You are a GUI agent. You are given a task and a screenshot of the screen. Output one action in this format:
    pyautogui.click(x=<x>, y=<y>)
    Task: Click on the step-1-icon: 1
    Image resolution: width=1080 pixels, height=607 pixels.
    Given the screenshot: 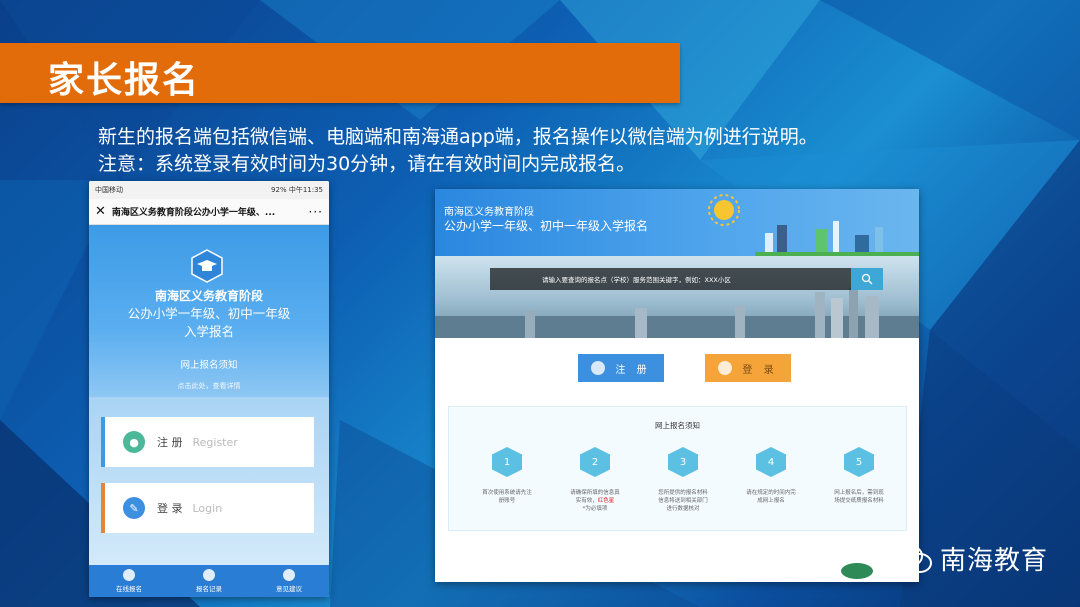 What is the action you would take?
    pyautogui.click(x=507, y=462)
    